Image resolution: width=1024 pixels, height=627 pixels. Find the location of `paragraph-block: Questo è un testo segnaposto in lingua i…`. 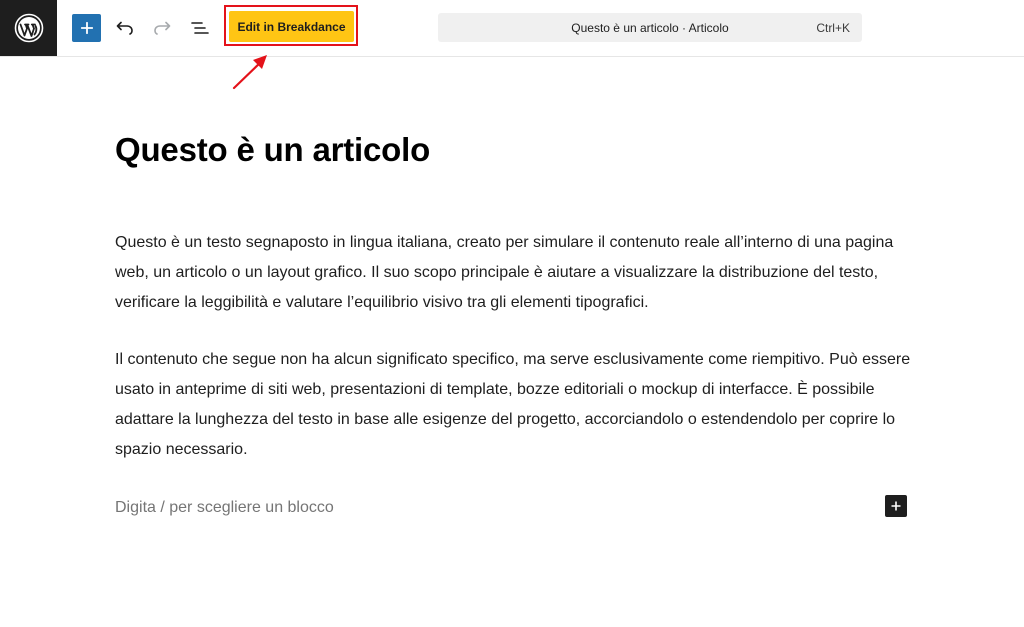

paragraph-block: Questo è un testo segnaposto in lingua i… is located at coordinates (515, 273).